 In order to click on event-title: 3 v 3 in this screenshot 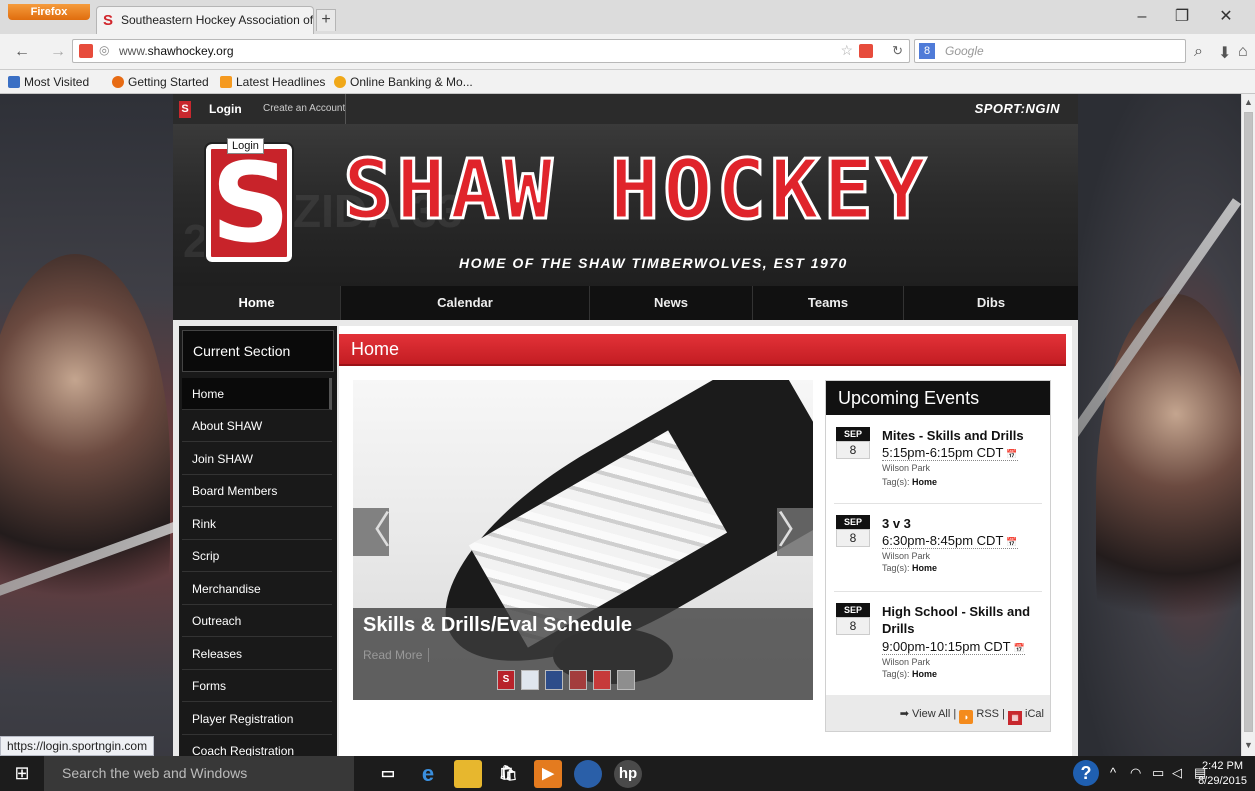, I will do `click(963, 523)`.